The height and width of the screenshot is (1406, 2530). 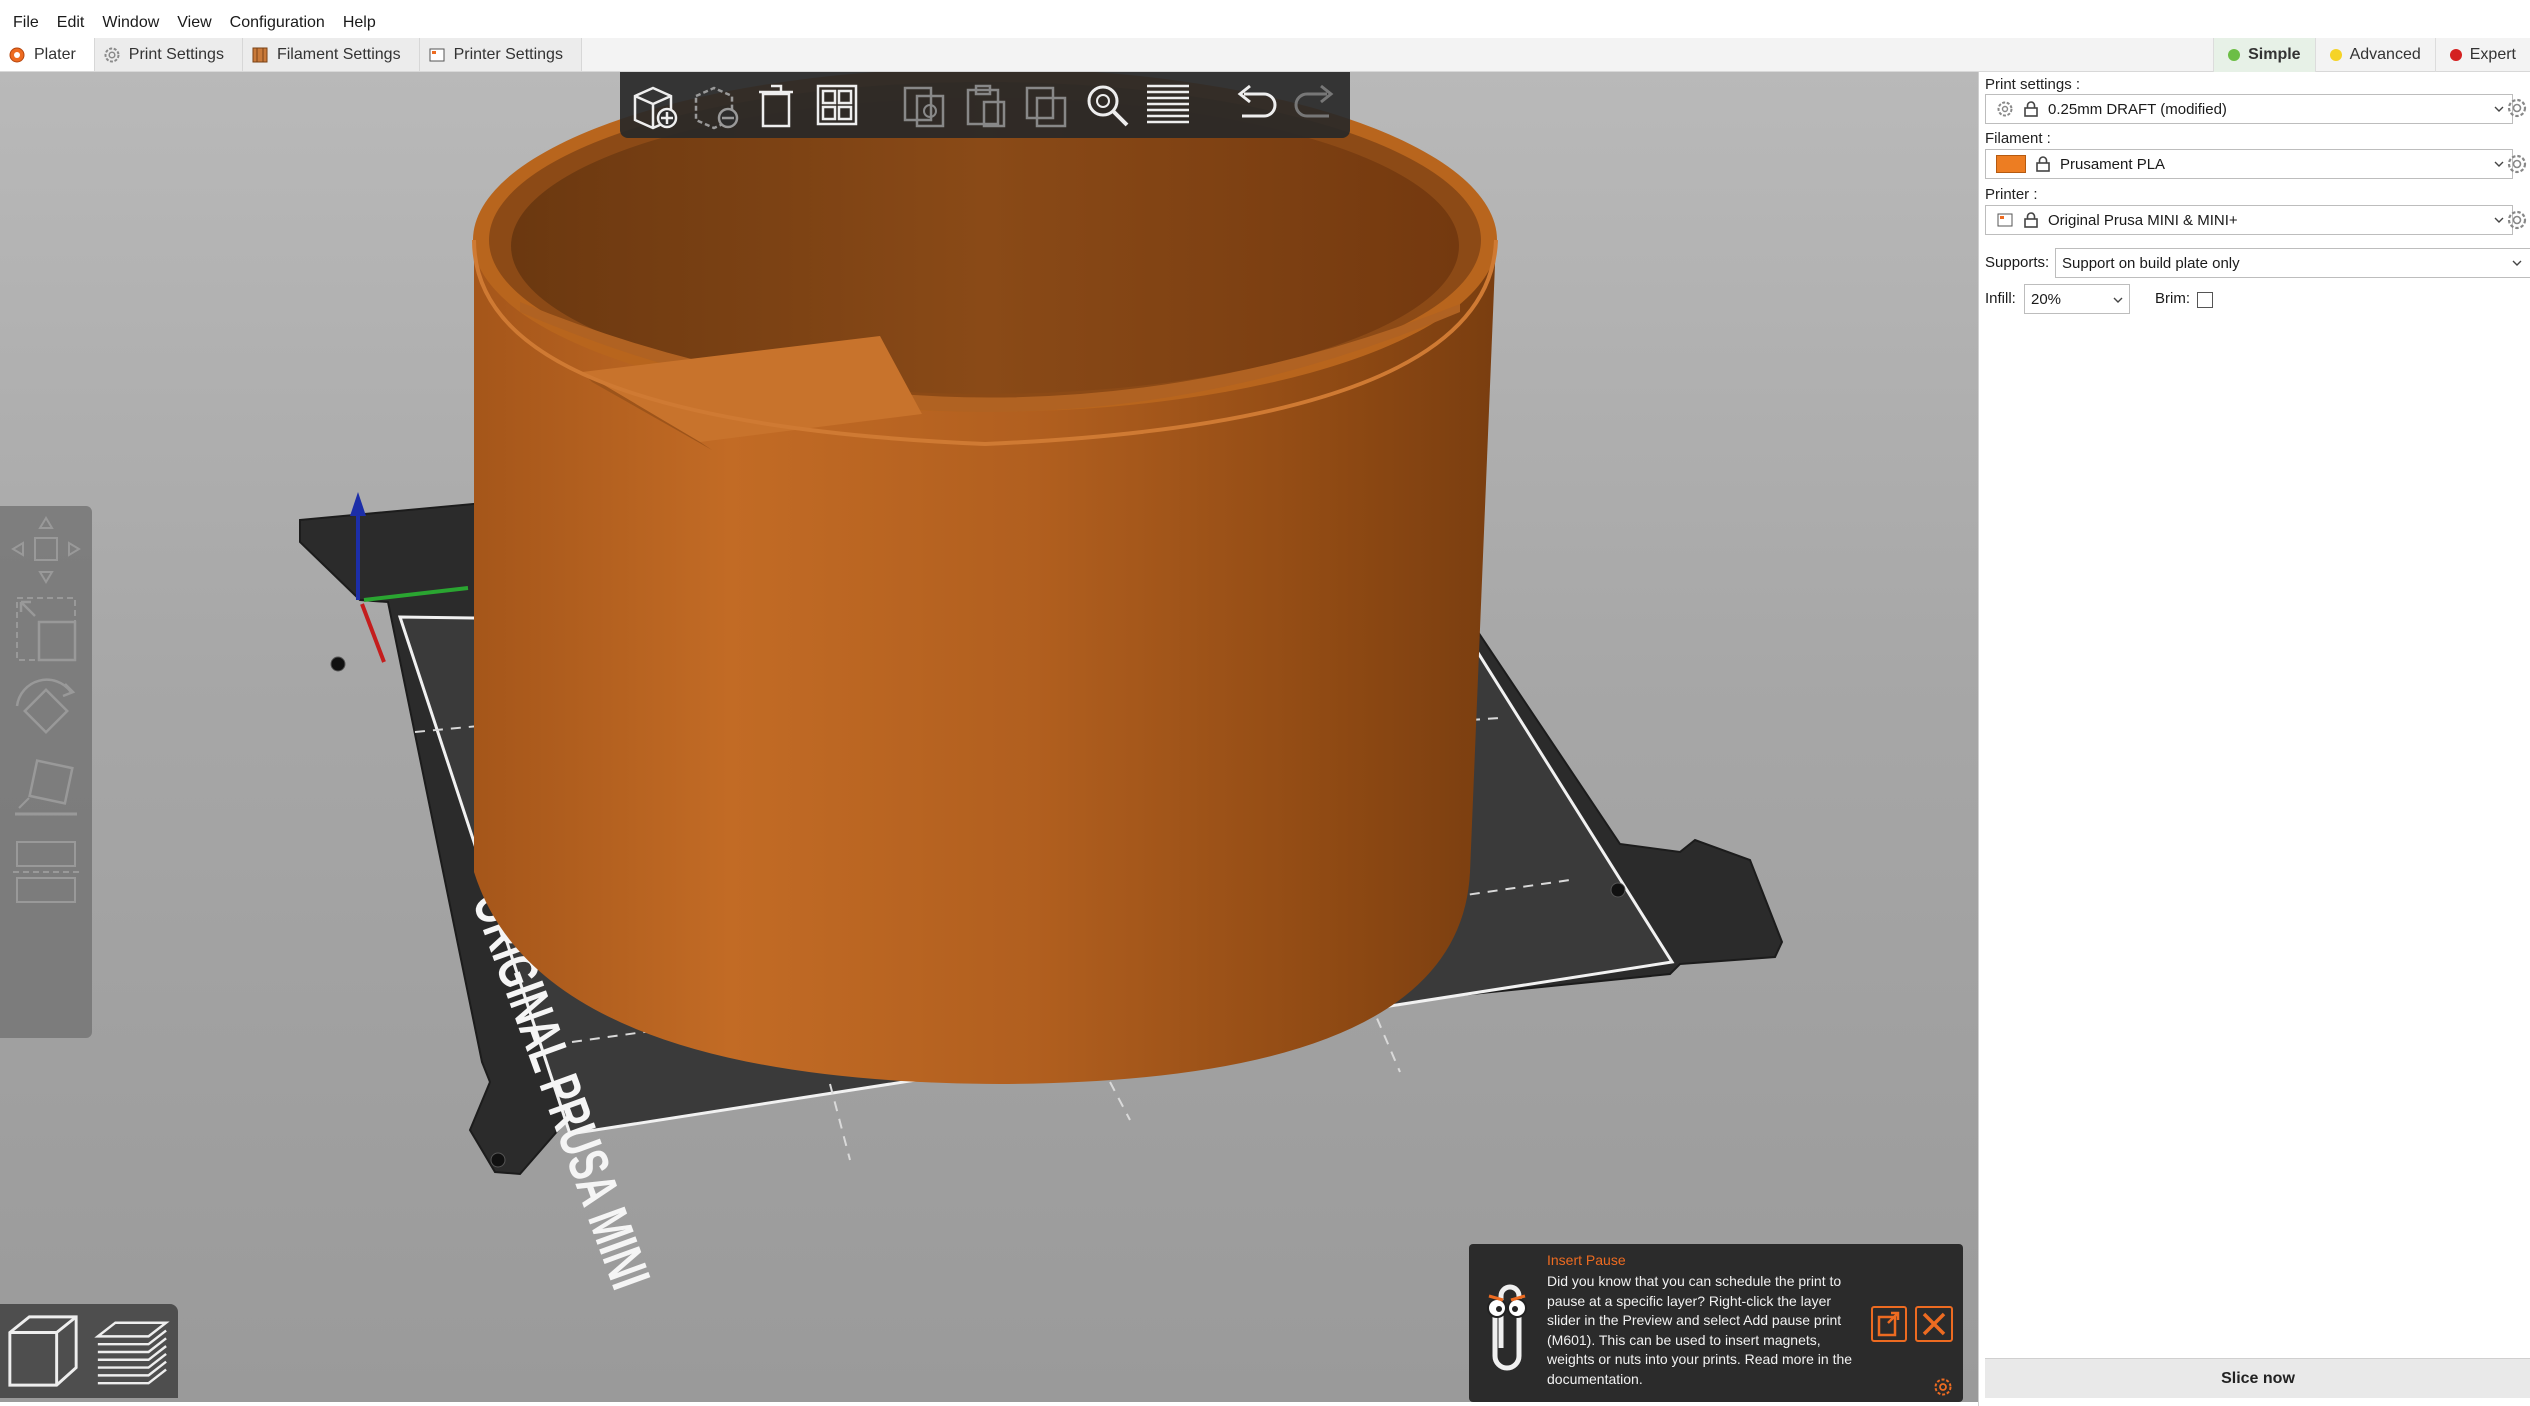 I want to click on copy-button, so click(x=923, y=105).